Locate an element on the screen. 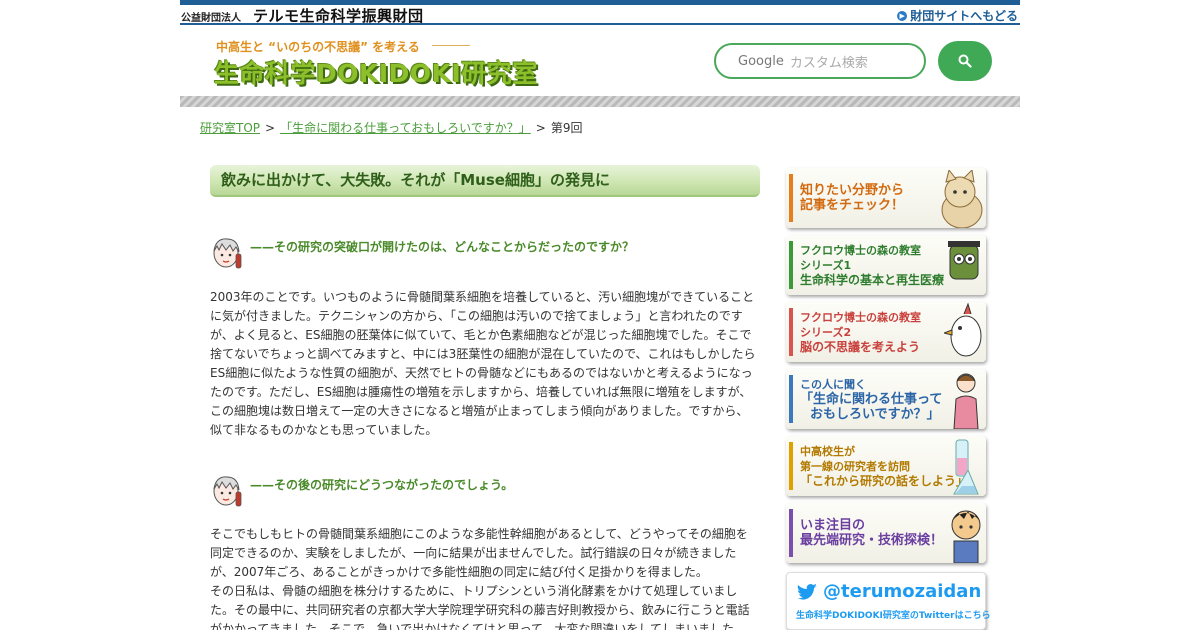 This screenshot has height=630, width=1200. twitter-bird-icon is located at coordinates (807, 591).